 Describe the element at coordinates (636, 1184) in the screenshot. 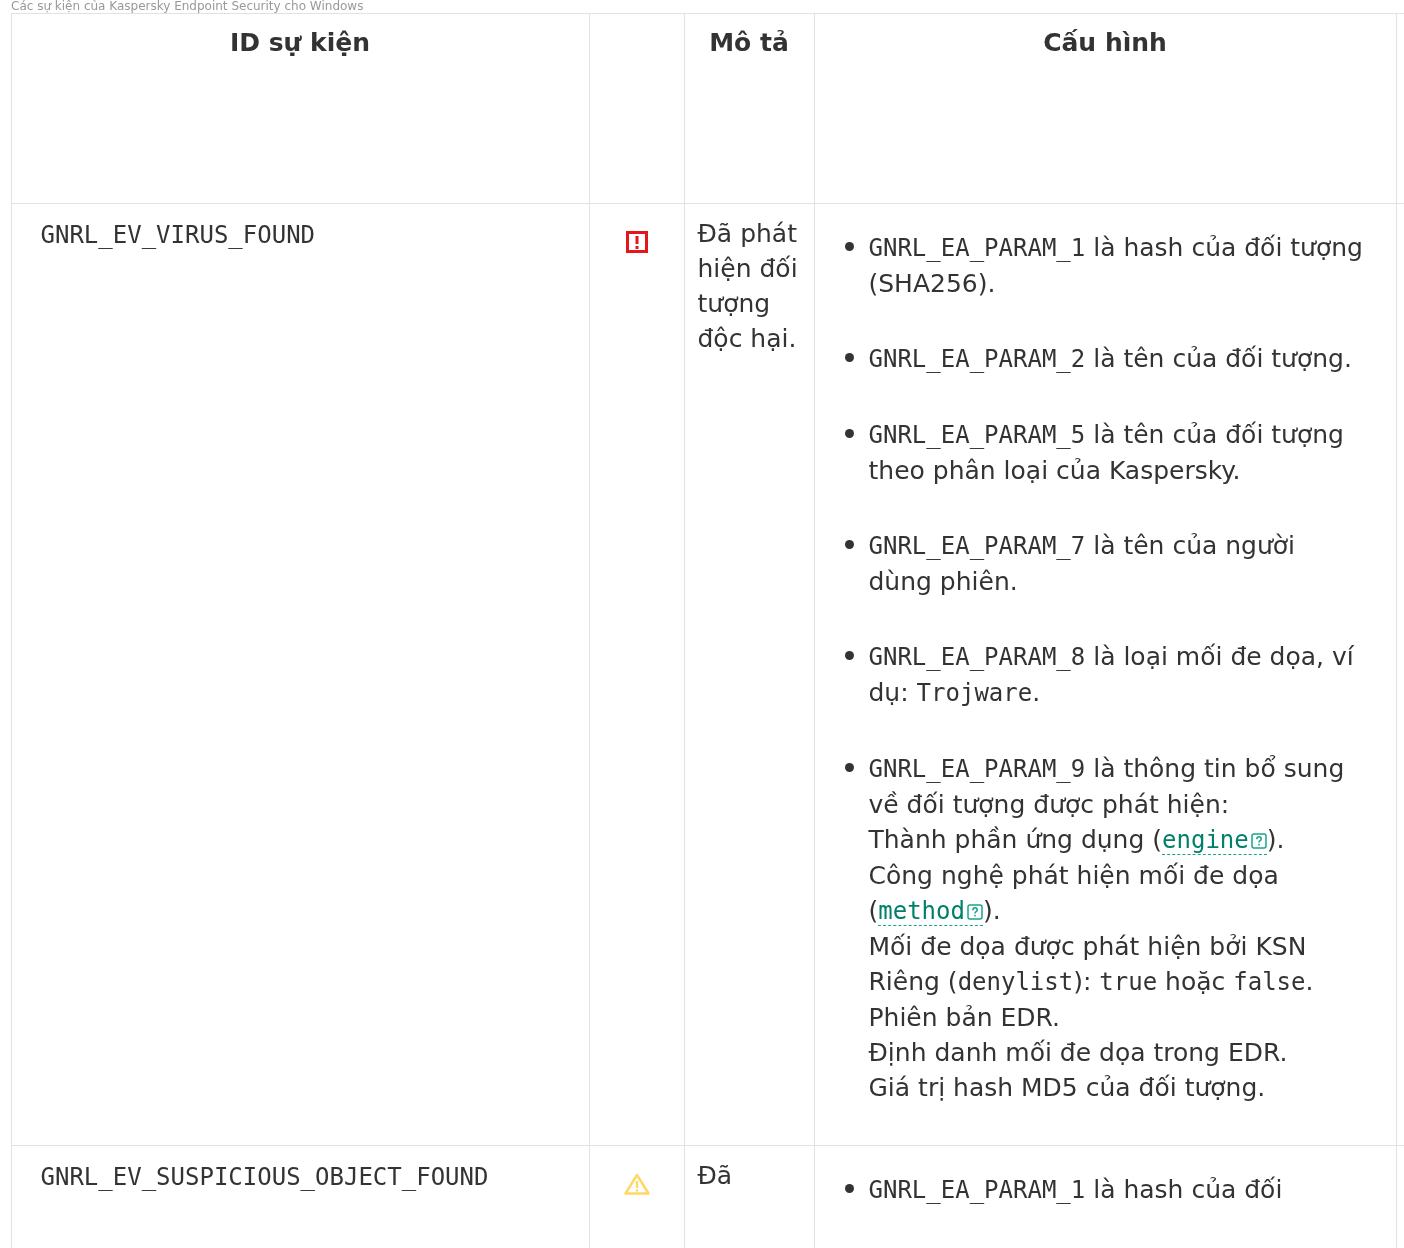

I see `warning-icon` at that location.